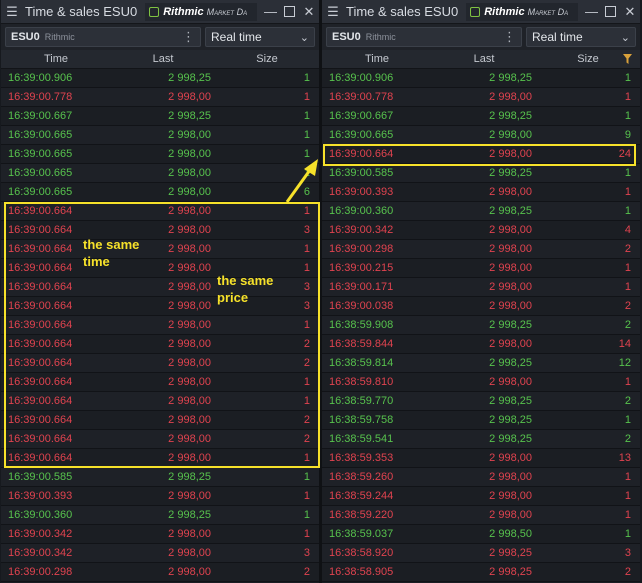  Describe the element at coordinates (481, 439) in the screenshot. I see `trade-row: 16:38:59.541 2 998,25 2` at that location.